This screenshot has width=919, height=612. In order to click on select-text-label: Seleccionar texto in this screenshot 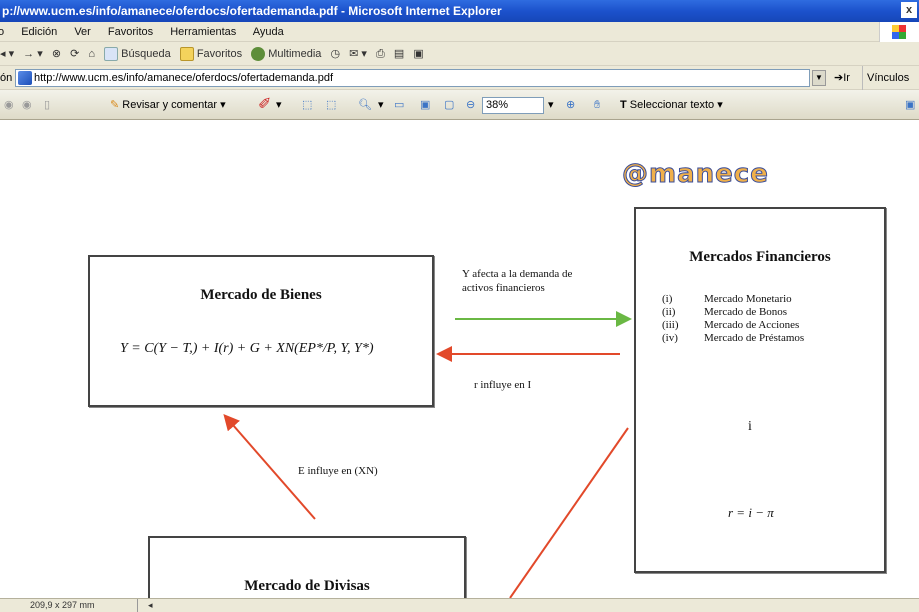, I will do `click(672, 105)`.